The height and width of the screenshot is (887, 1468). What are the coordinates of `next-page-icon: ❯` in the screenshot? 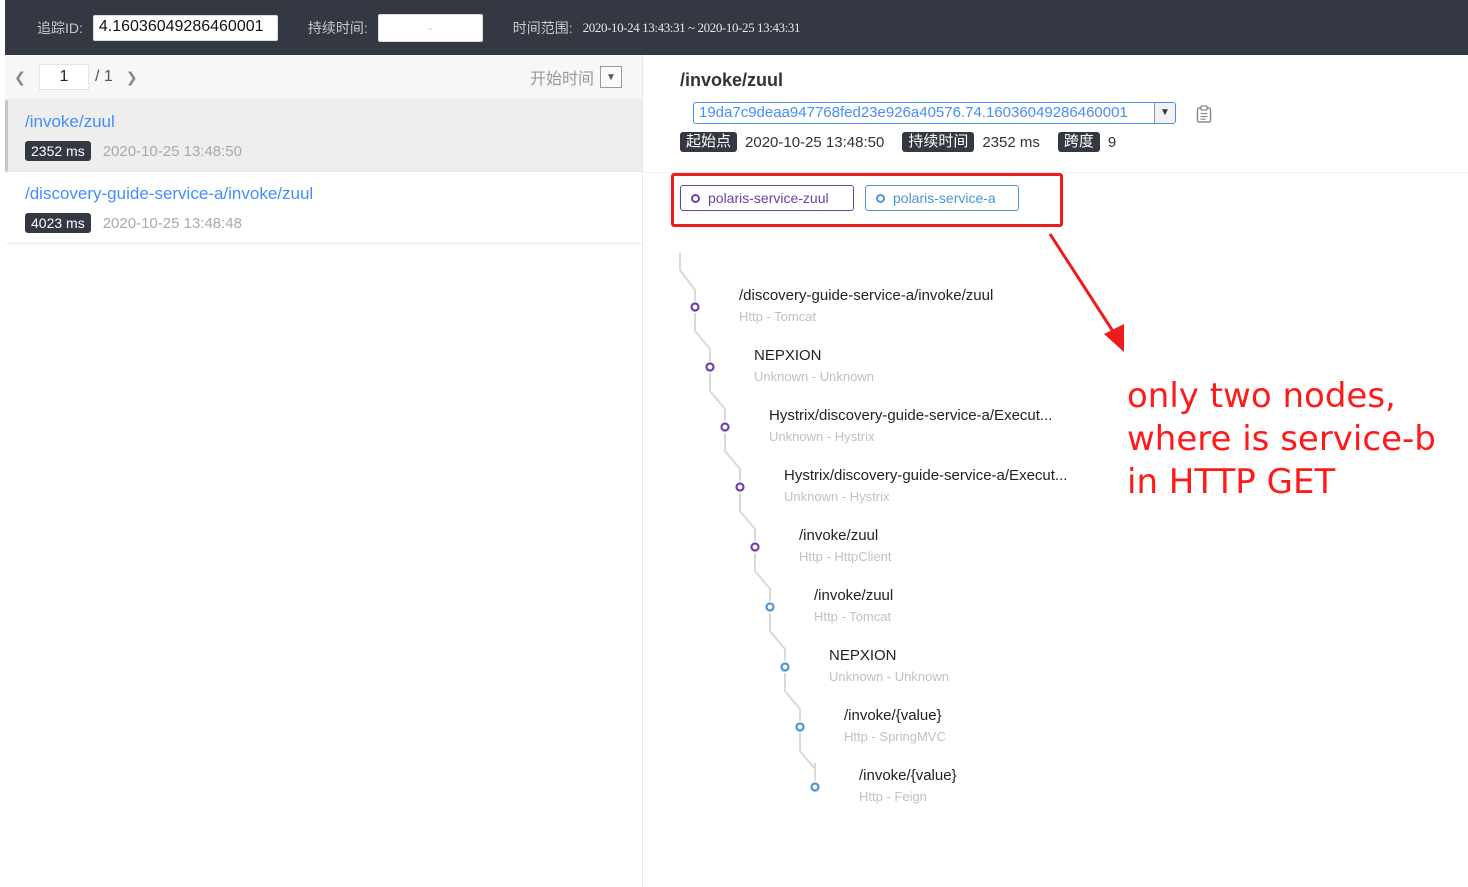 It's located at (132, 77).